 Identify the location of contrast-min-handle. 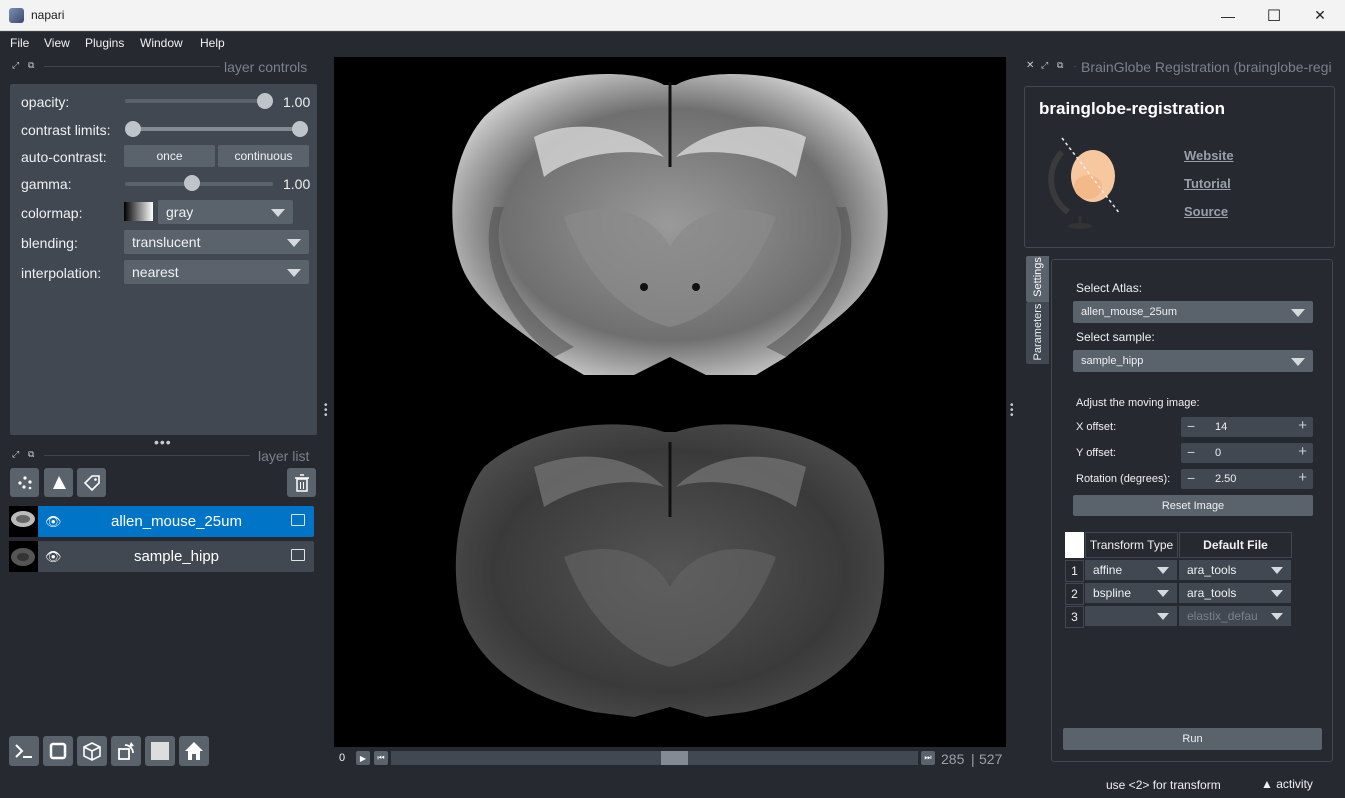
(133, 129).